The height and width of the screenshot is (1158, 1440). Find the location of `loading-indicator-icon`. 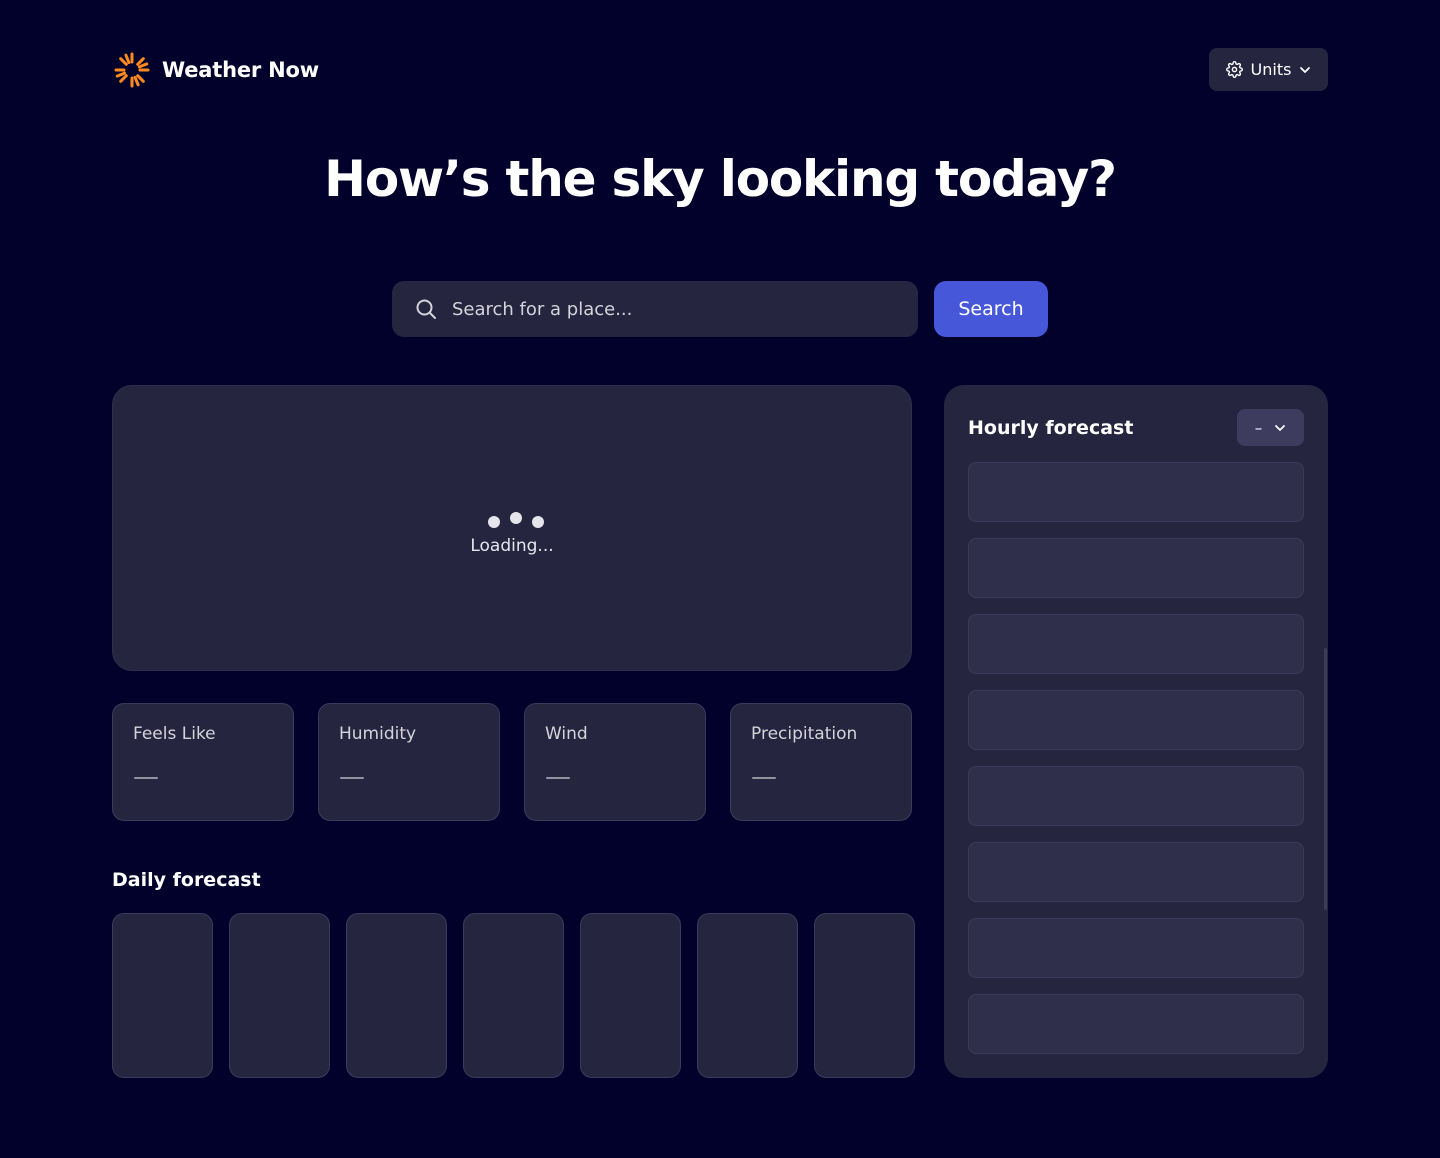

loading-indicator-icon is located at coordinates (513, 519).